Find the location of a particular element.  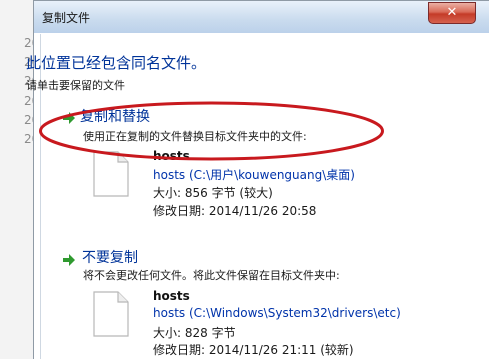

dialog-title: 复制文件 is located at coordinates (66, 18).